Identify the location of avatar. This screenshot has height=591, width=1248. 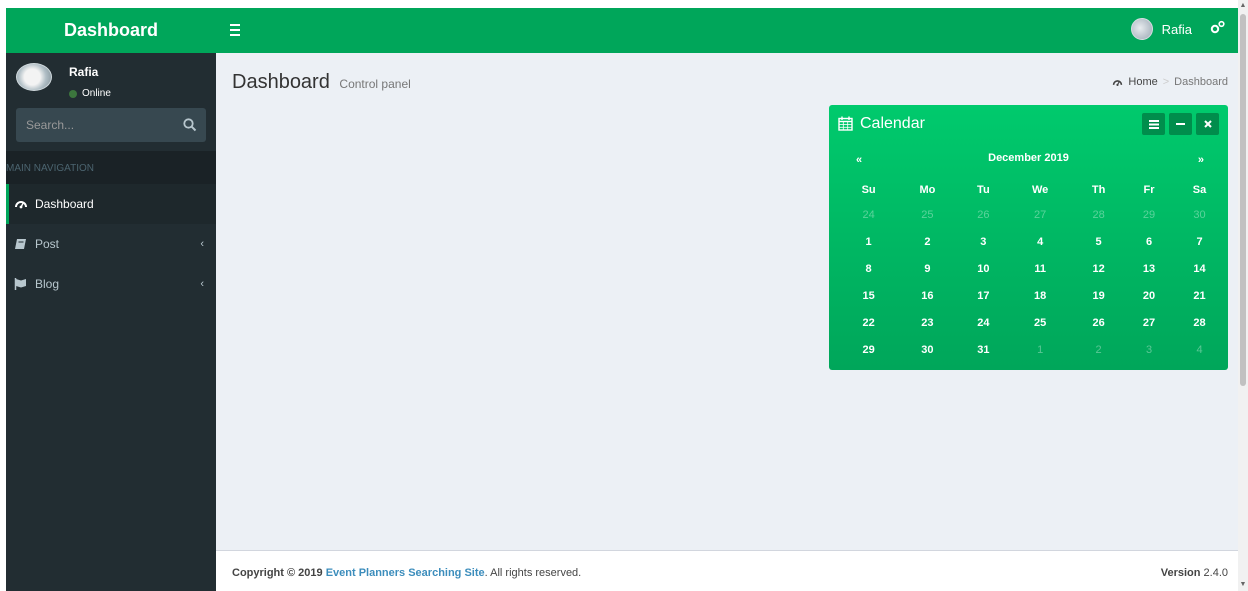
(34, 77).